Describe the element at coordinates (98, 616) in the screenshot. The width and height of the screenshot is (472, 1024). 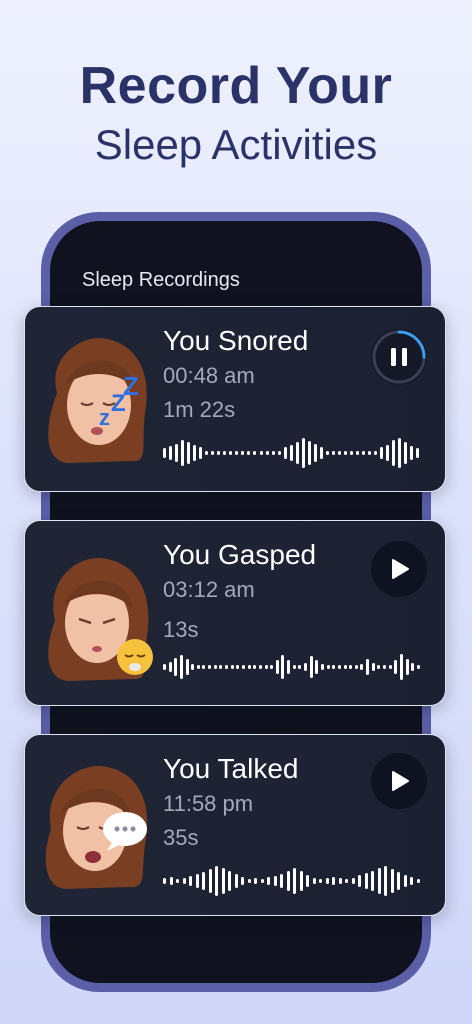
I see `avatar-gasping` at that location.